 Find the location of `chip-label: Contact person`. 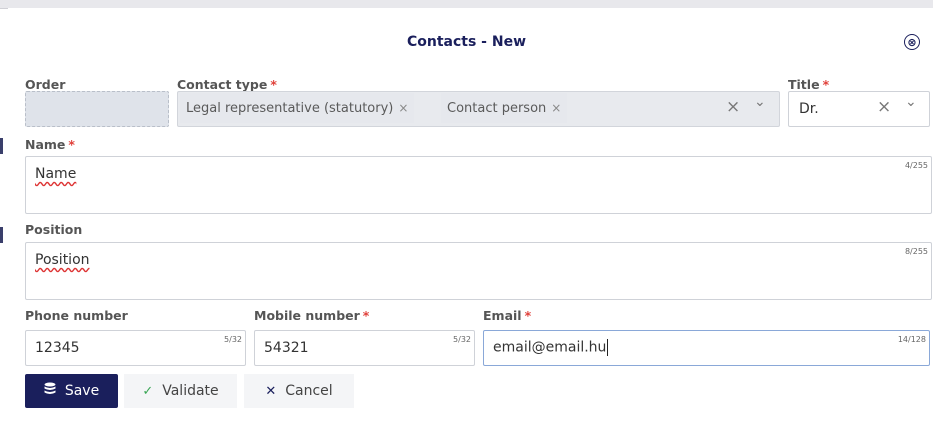

chip-label: Contact person is located at coordinates (497, 108).